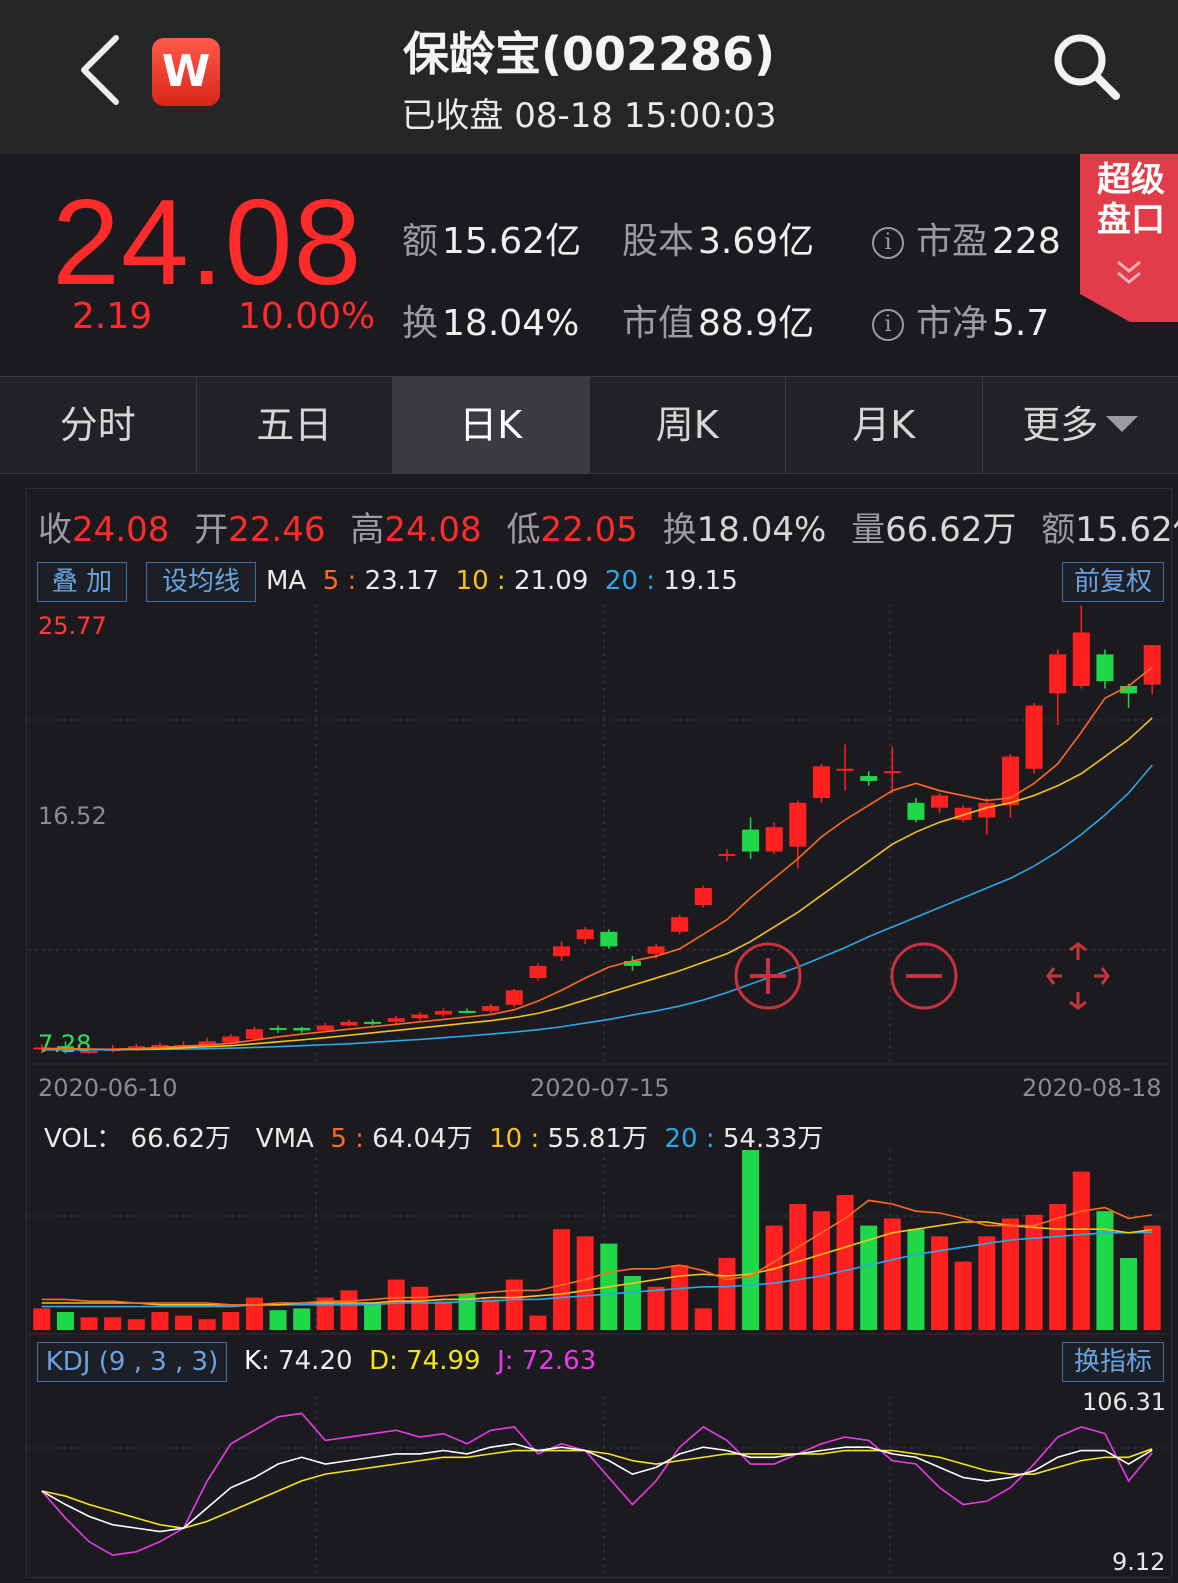  Describe the element at coordinates (1124, 1402) in the screenshot. I see `kdj-axis-max: 106.31` at that location.